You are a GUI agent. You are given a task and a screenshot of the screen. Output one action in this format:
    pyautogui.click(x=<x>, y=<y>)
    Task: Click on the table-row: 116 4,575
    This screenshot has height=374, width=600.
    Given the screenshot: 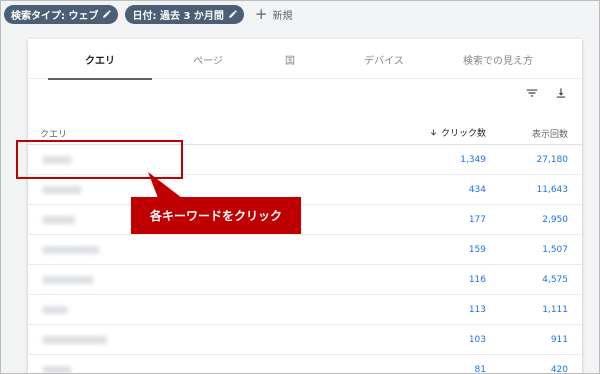 What is the action you would take?
    pyautogui.click(x=305, y=280)
    